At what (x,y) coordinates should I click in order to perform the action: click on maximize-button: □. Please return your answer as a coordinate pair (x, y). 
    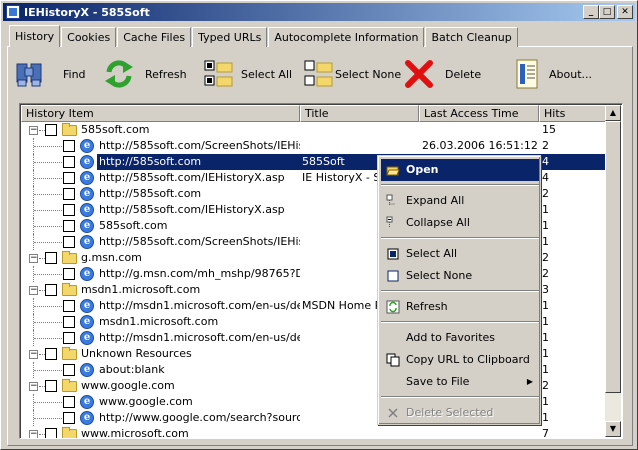
    Looking at the image, I should click on (607, 12).